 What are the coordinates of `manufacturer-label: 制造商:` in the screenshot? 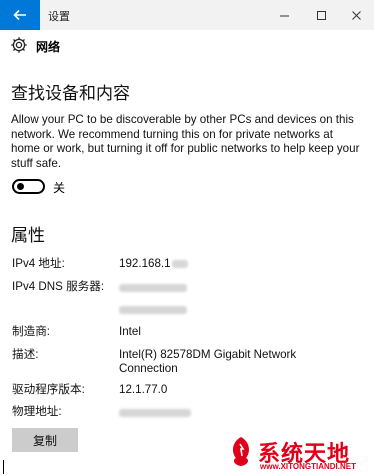 It's located at (31, 331).